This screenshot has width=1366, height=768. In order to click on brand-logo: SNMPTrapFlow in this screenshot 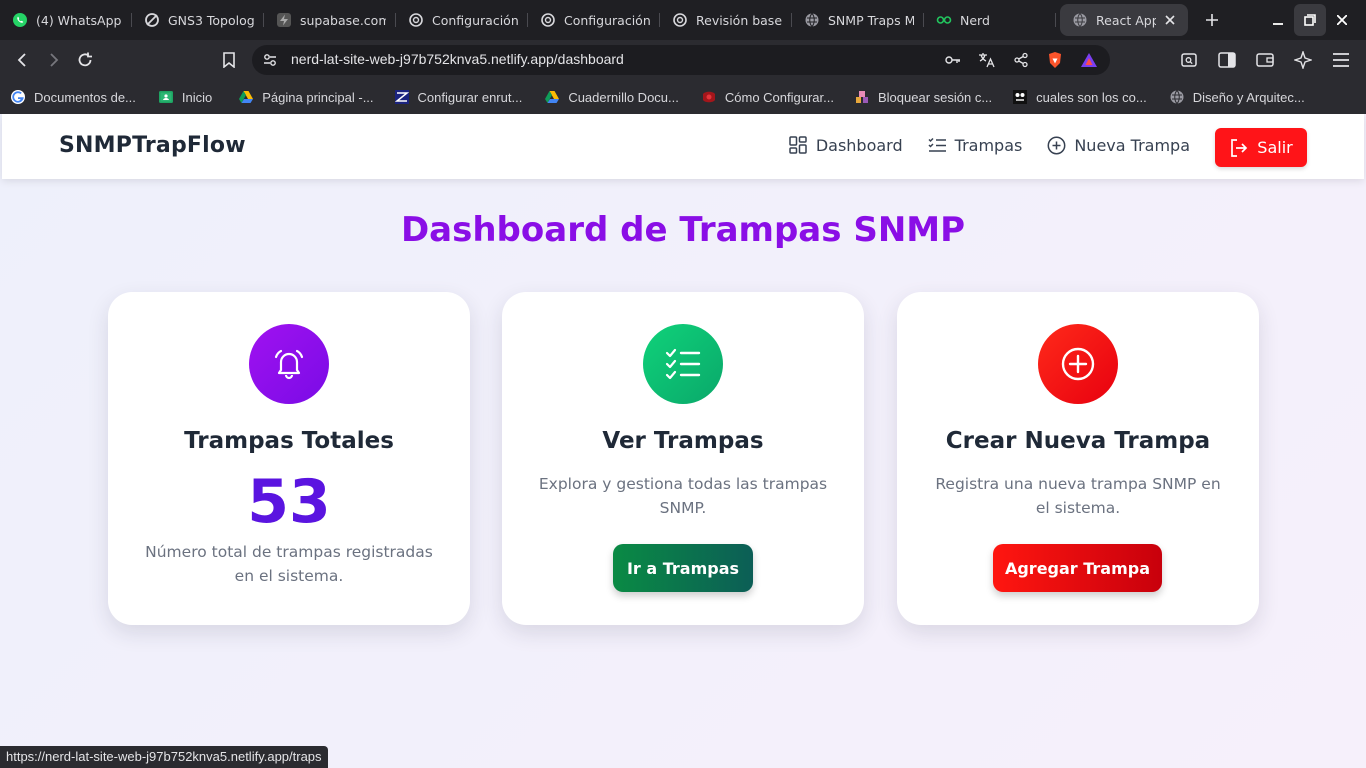, I will do `click(152, 145)`.